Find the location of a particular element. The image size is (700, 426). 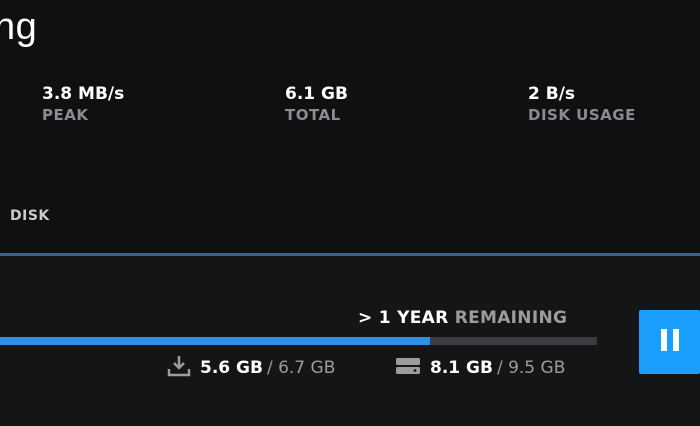

stat-total: 6.1 GB TOTAL is located at coordinates (316, 105).